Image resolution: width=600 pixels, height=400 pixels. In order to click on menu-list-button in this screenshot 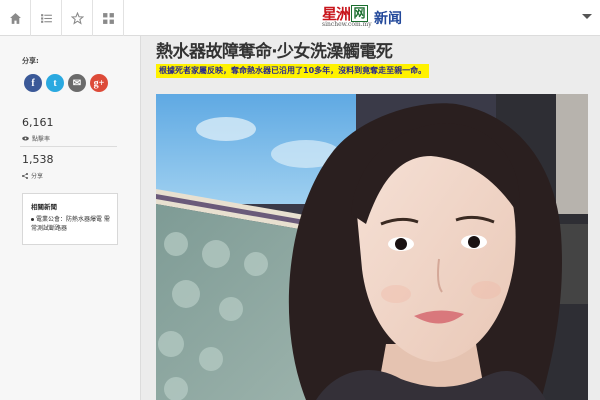, I will do `click(46, 18)`.